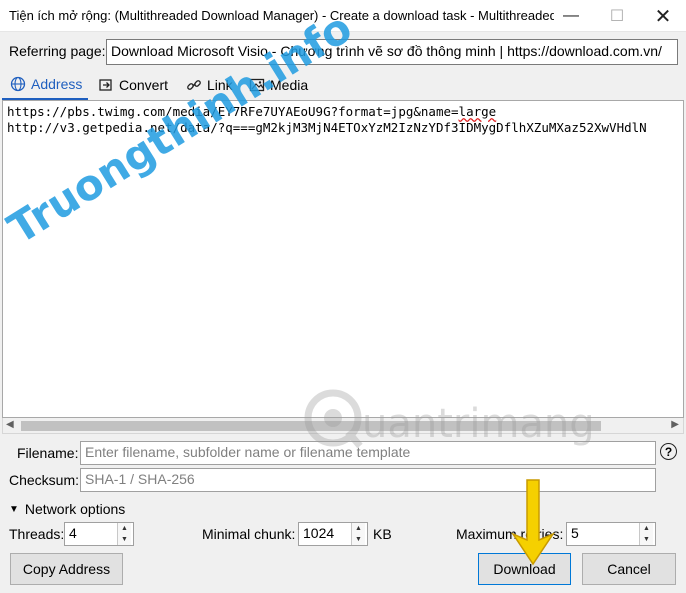 The image size is (686, 593). Describe the element at coordinates (257, 85) in the screenshot. I see `image-icon` at that location.